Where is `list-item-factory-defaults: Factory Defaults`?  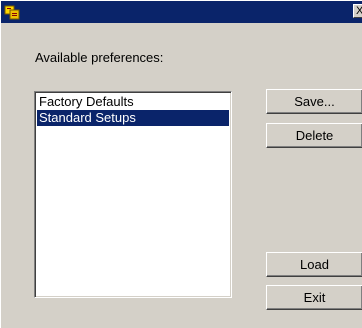
list-item-factory-defaults: Factory Defaults is located at coordinates (133, 102).